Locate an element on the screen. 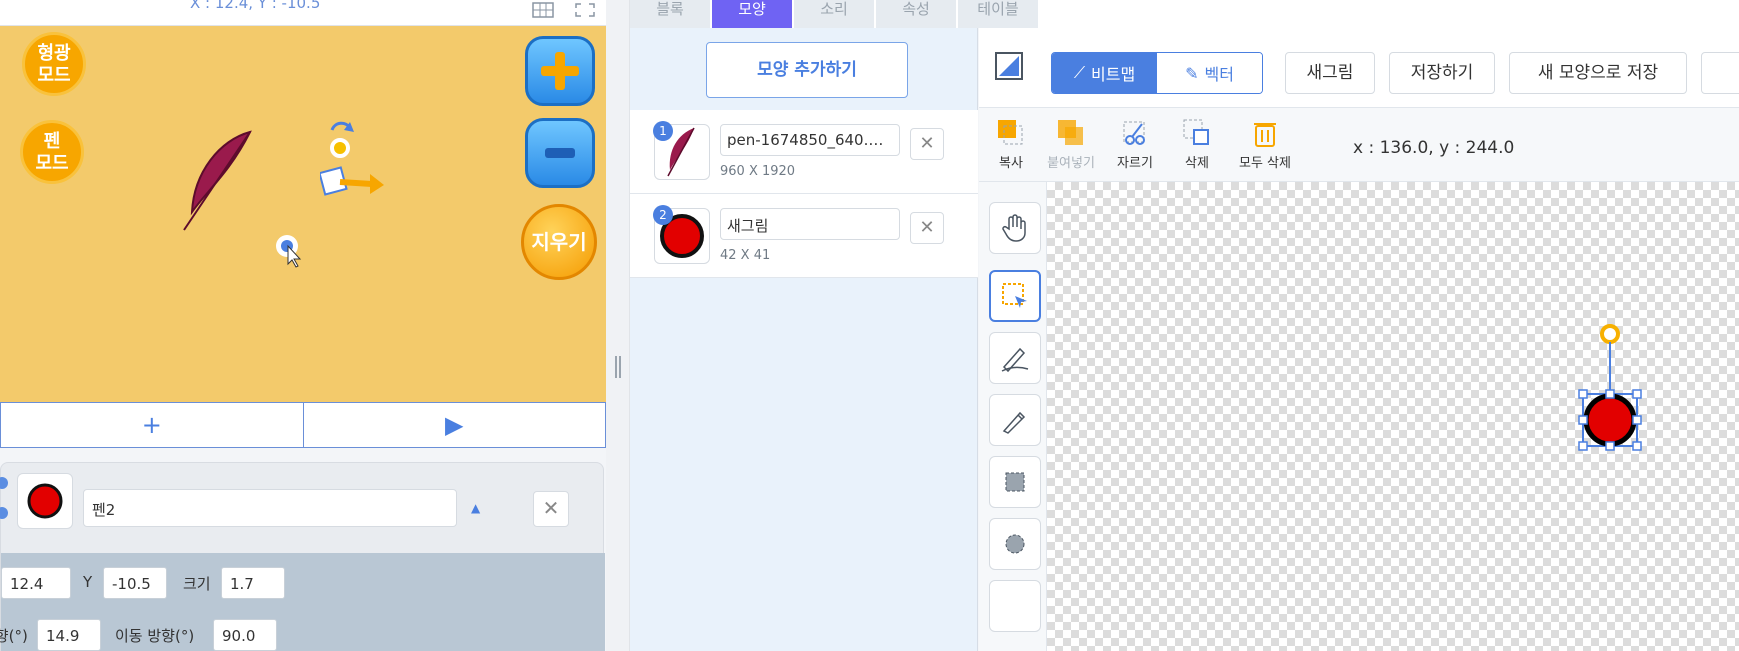 This screenshot has height=651, width=1739. rectangle-tool is located at coordinates (1015, 482).